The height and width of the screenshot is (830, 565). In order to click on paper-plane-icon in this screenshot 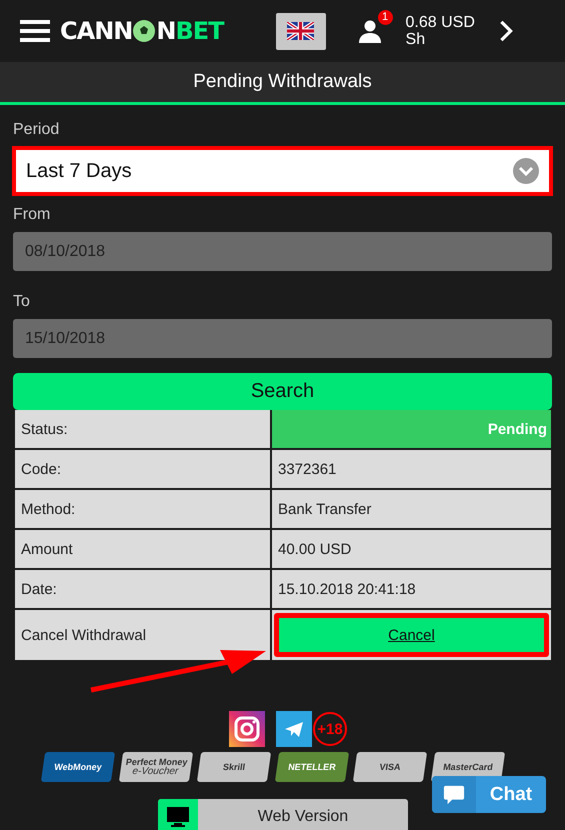, I will do `click(294, 729)`.